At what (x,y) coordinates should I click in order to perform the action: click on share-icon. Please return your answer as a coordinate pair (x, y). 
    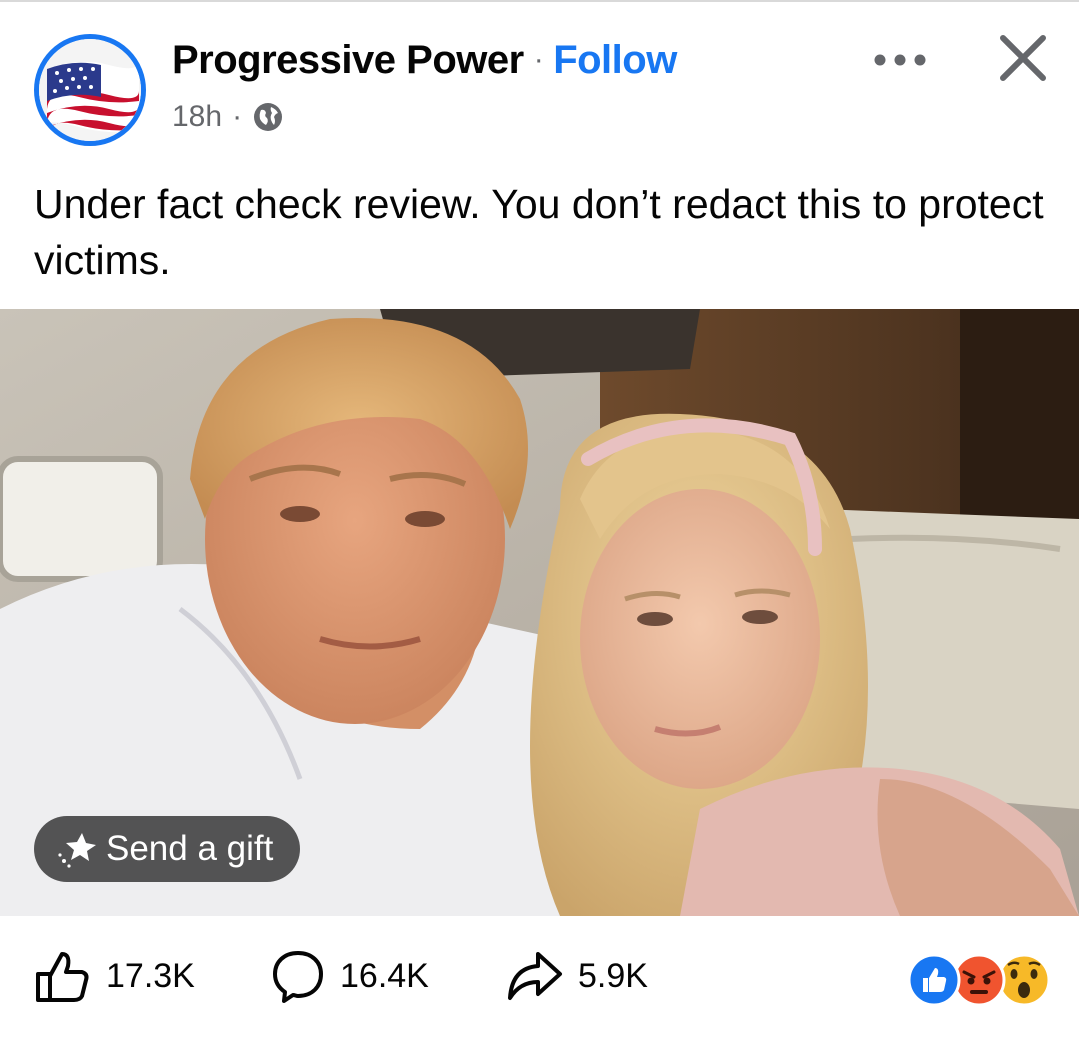
    Looking at the image, I should click on (535, 976).